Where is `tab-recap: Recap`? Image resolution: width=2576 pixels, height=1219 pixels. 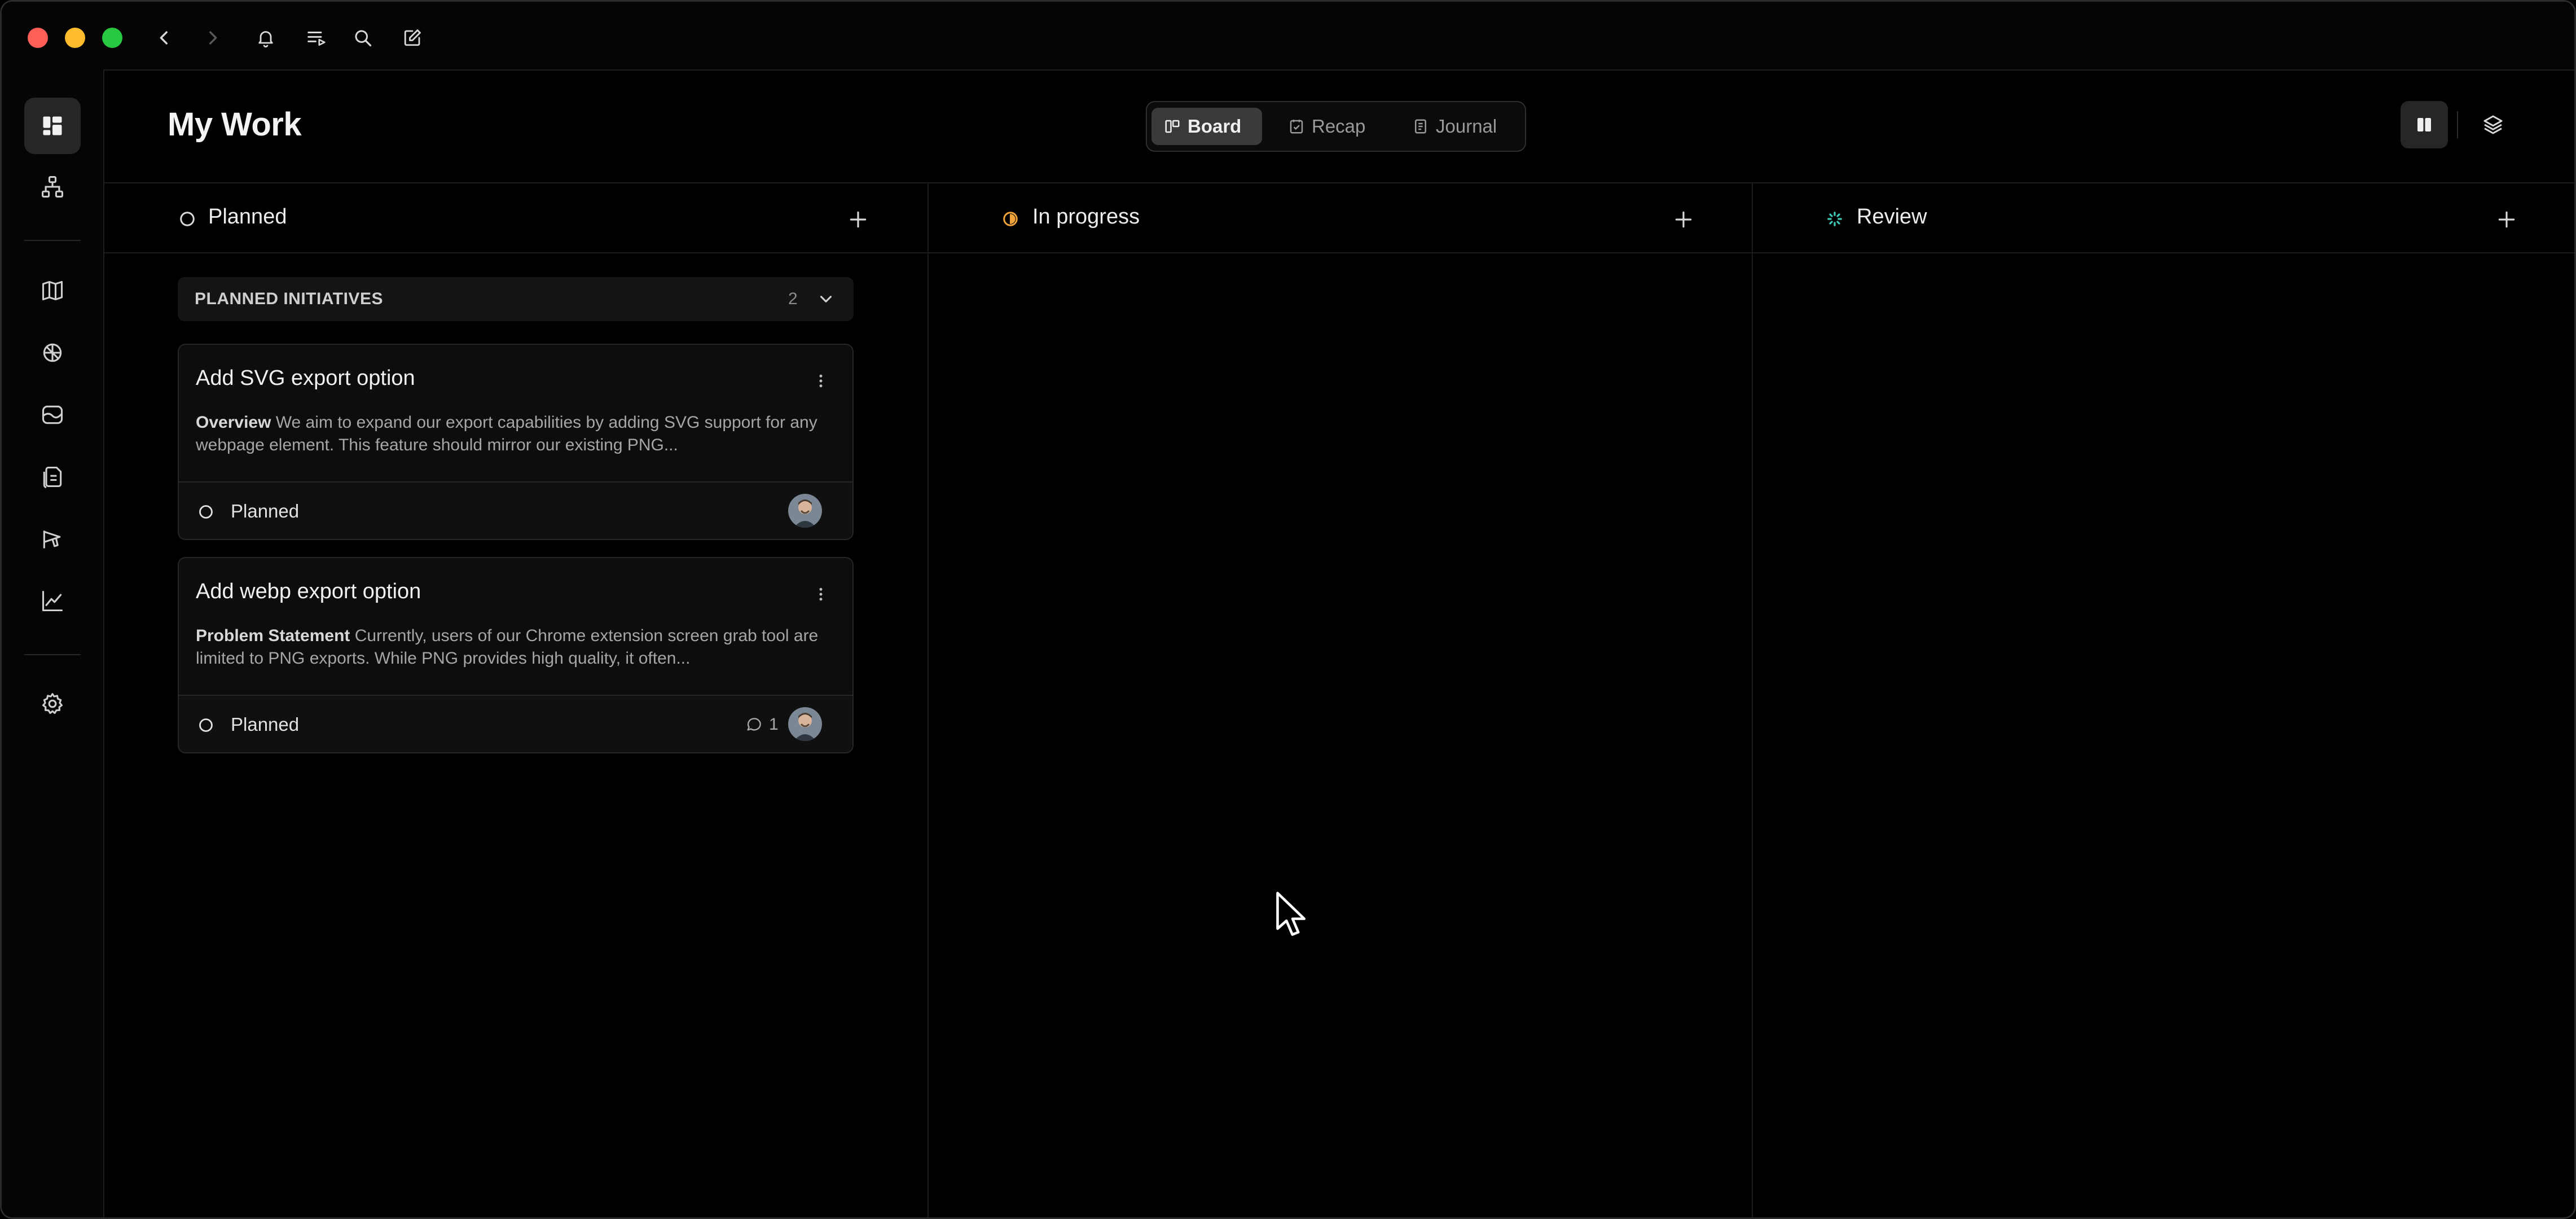
tab-recap: Recap is located at coordinates (1331, 126).